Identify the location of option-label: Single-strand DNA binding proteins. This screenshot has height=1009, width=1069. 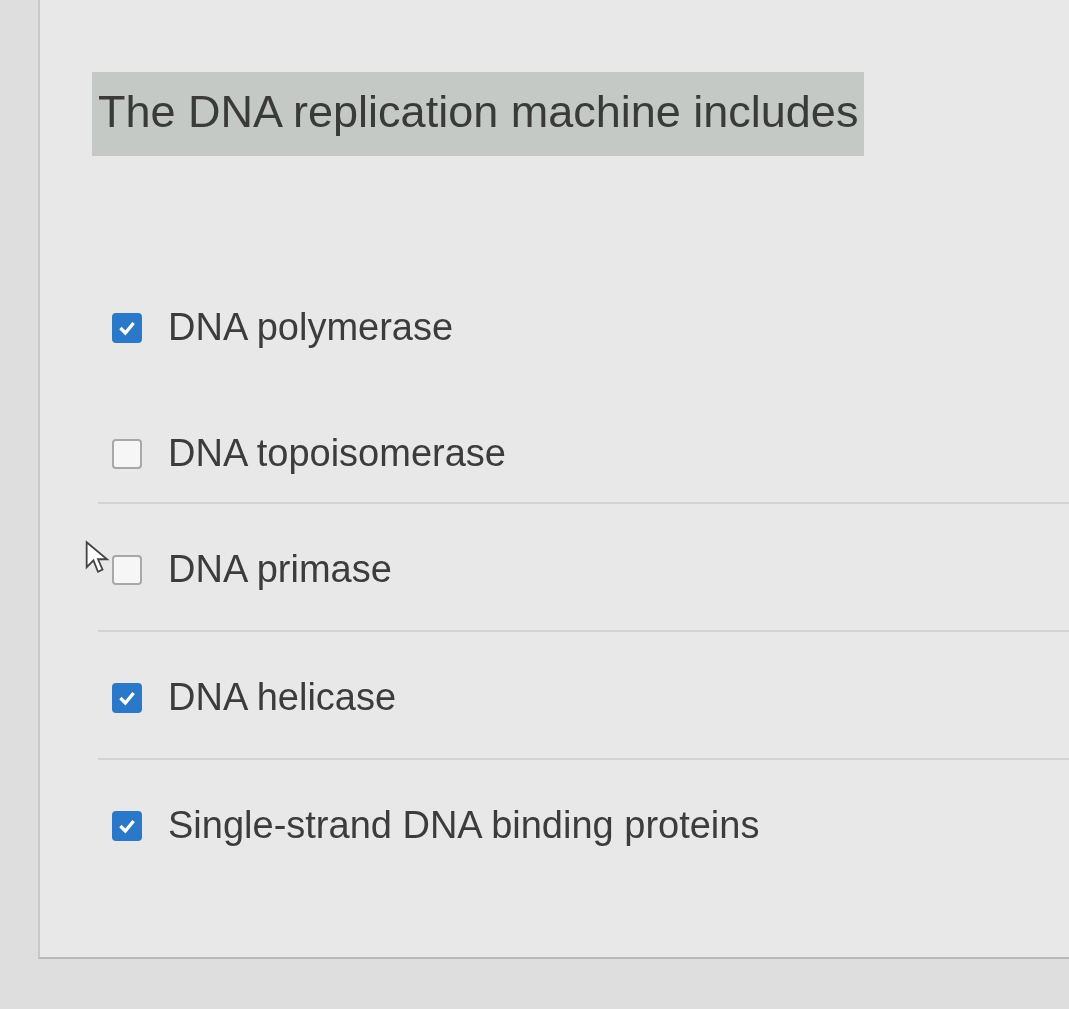
(464, 825).